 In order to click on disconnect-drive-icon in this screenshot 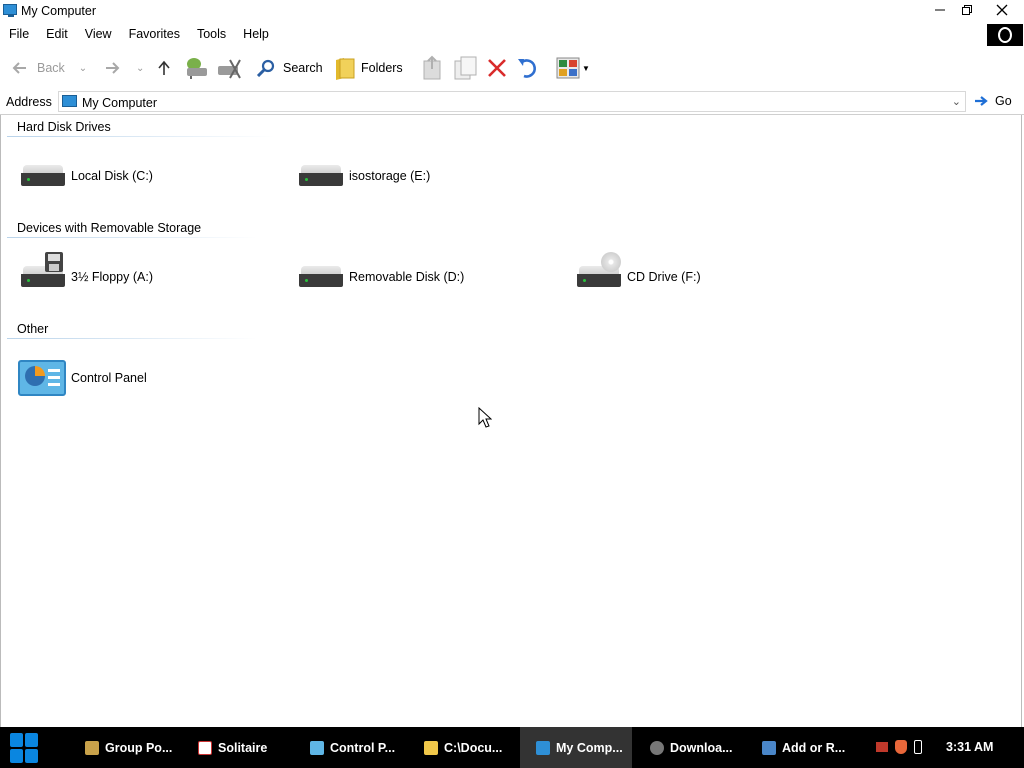, I will do `click(229, 69)`.